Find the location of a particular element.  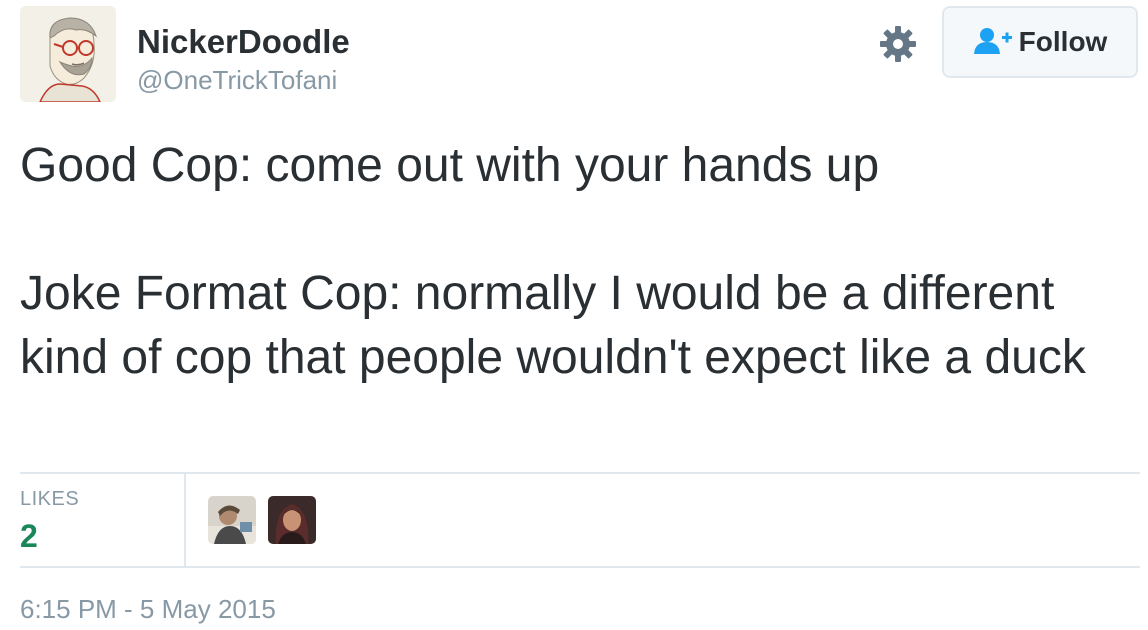

user-avatar is located at coordinates (68, 54).